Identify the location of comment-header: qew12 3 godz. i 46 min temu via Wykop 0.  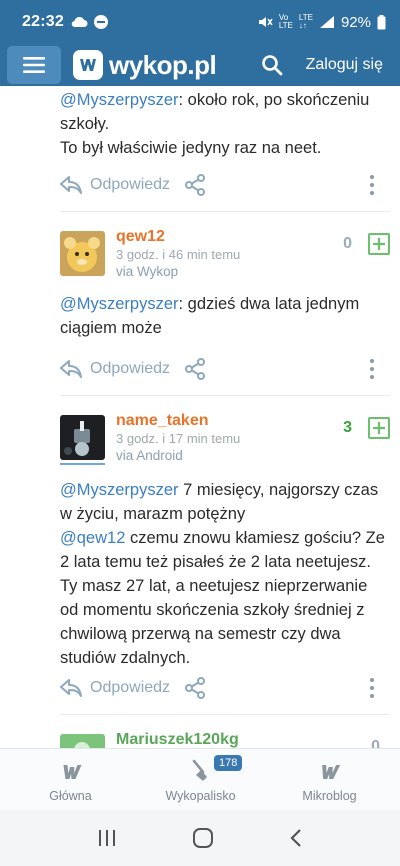
(225, 260).